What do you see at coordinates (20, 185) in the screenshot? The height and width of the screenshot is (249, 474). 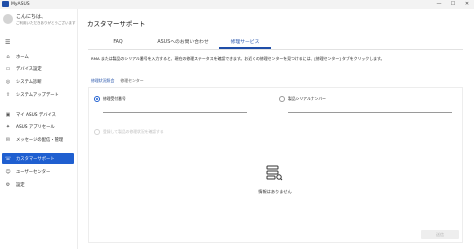 I see `sidebar-item-label: 設定` at bounding box center [20, 185].